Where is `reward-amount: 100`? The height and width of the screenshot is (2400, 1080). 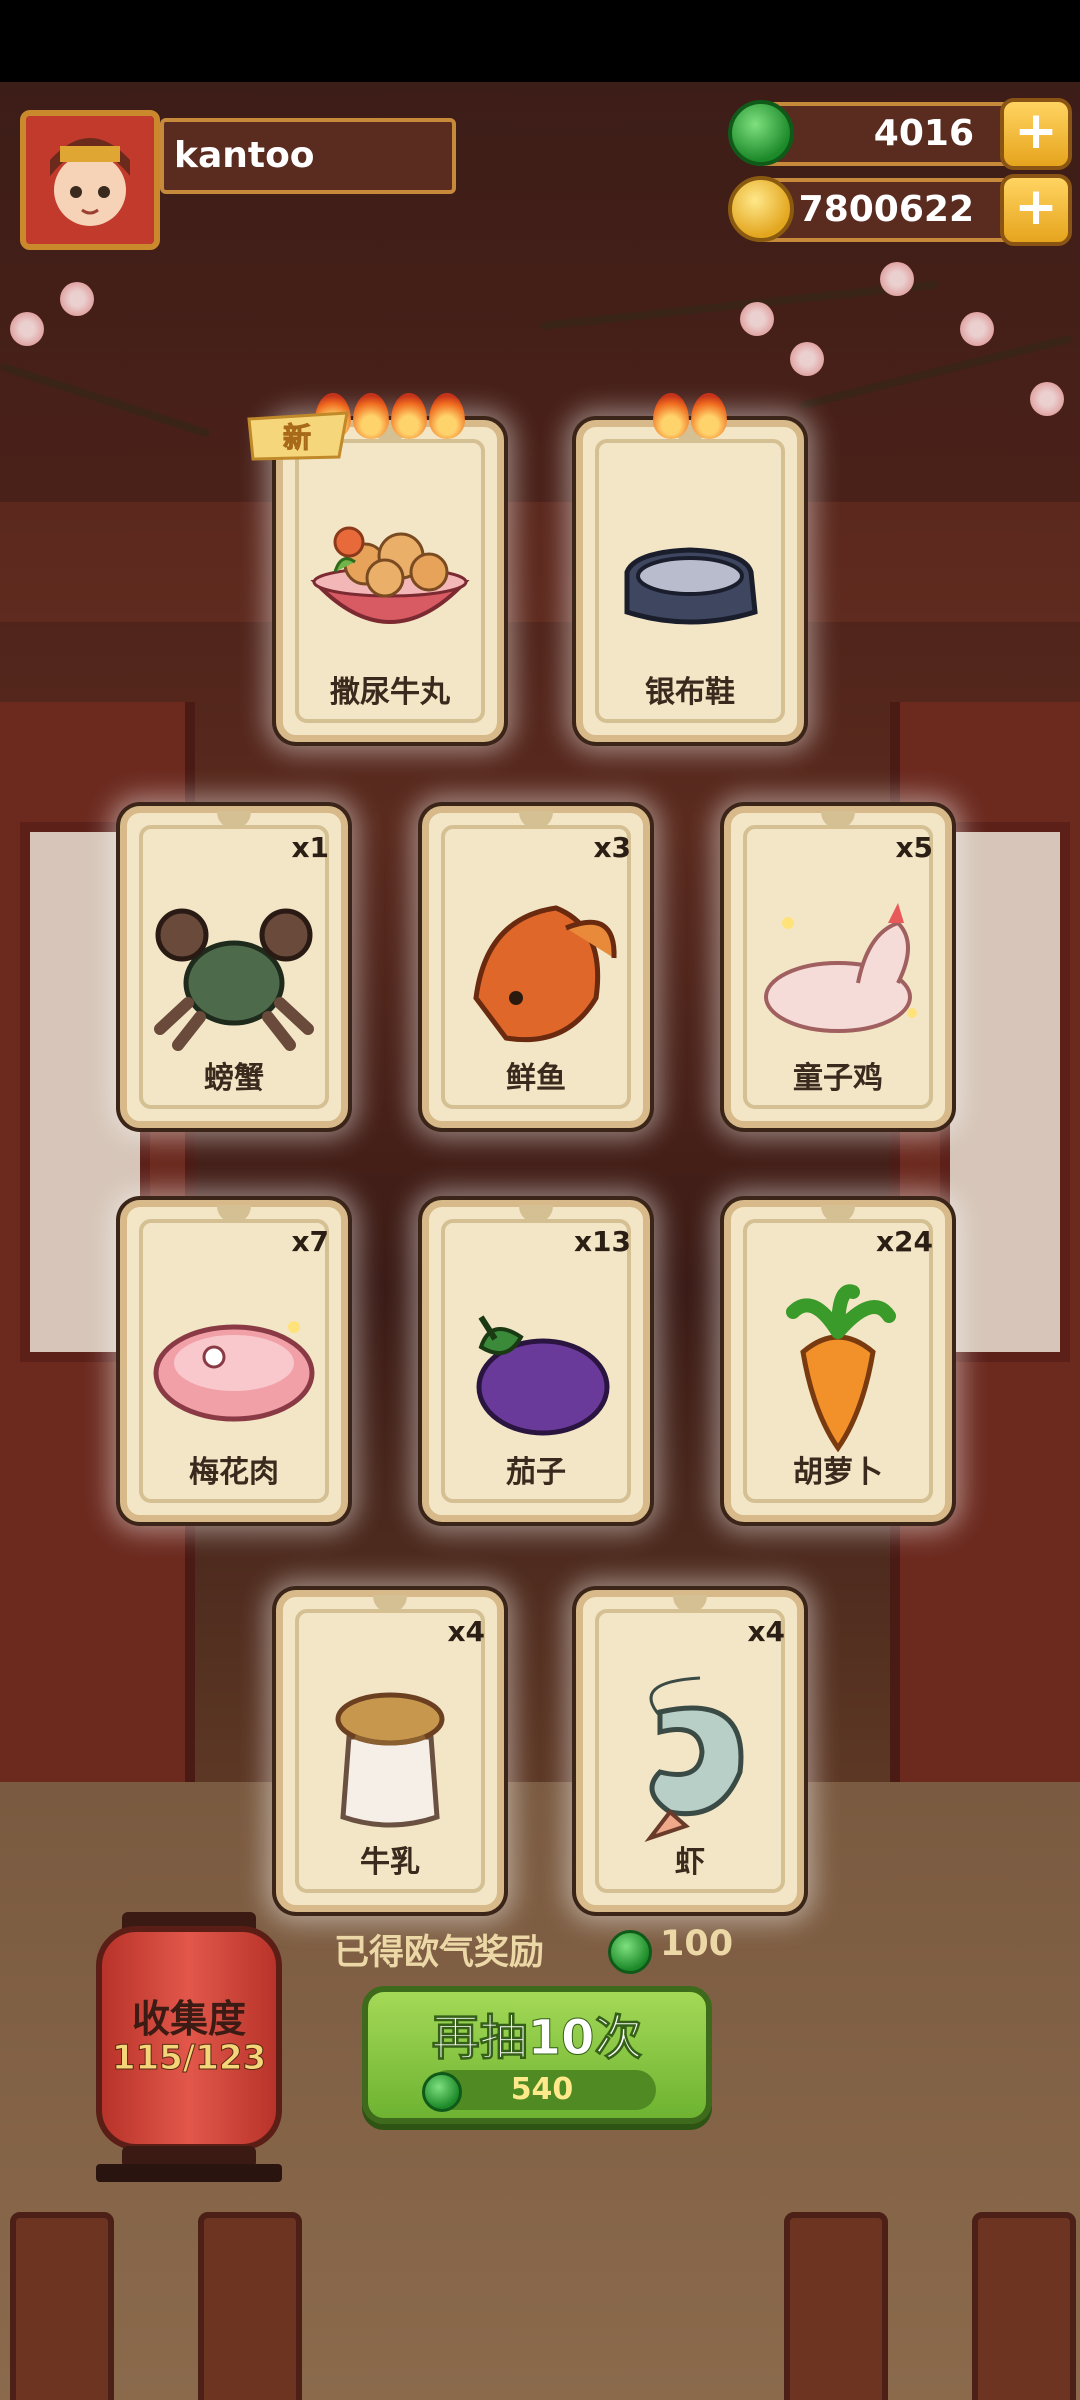
reward-amount: 100 is located at coordinates (697, 1944).